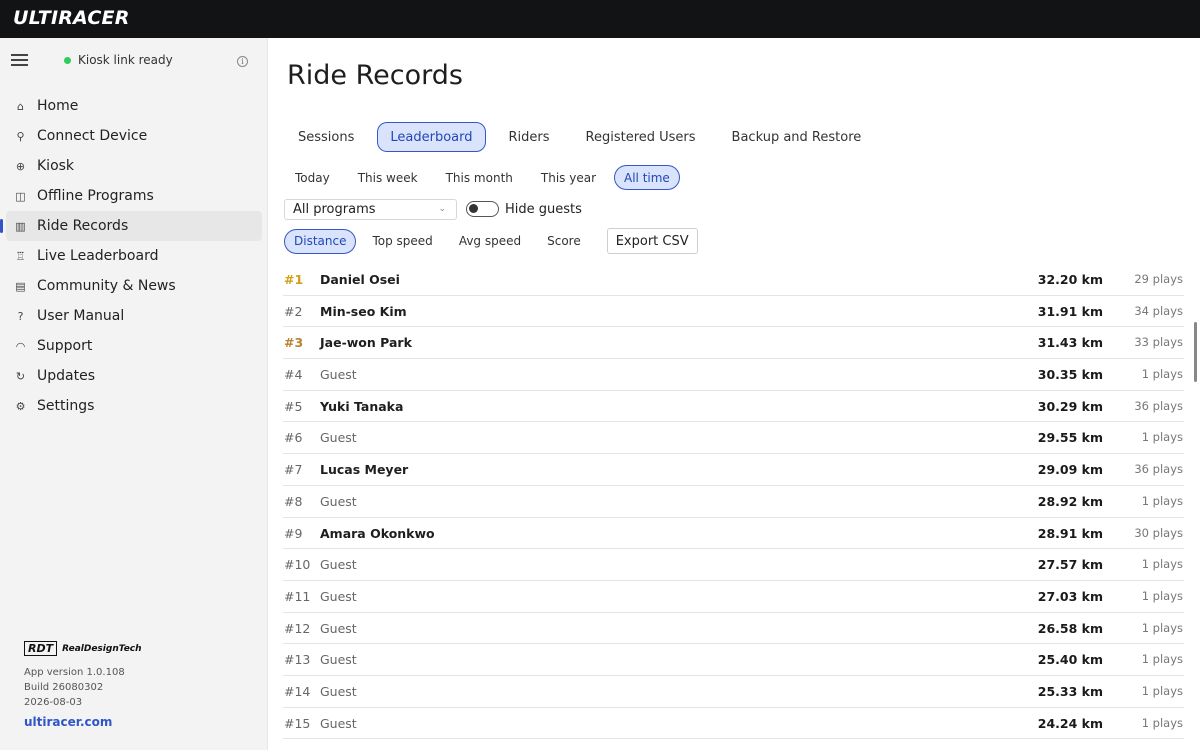 Image resolution: width=1200 pixels, height=750 pixels. Describe the element at coordinates (312, 177) in the screenshot. I see `range-today: Today` at that location.